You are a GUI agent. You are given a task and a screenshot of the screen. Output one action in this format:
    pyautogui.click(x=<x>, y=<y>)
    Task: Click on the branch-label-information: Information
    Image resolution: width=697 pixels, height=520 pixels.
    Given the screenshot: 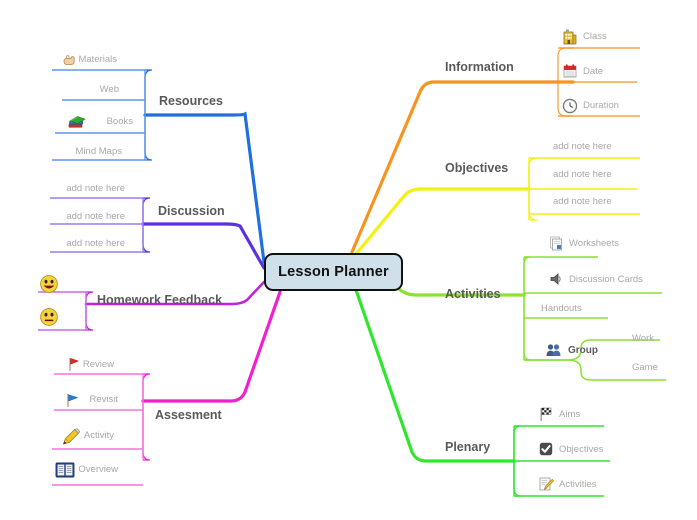 What is the action you would take?
    pyautogui.click(x=479, y=67)
    